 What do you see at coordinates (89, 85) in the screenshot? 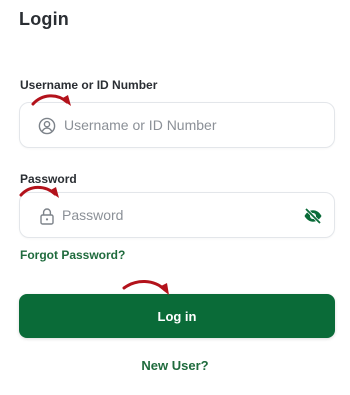
I see `username-label: Username or ID Number` at bounding box center [89, 85].